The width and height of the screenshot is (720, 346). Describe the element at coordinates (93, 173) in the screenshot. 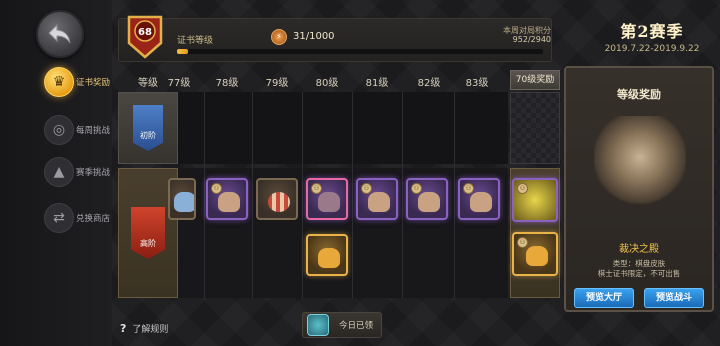

I see `sidebar-item-label: 赛季挑战` at that location.